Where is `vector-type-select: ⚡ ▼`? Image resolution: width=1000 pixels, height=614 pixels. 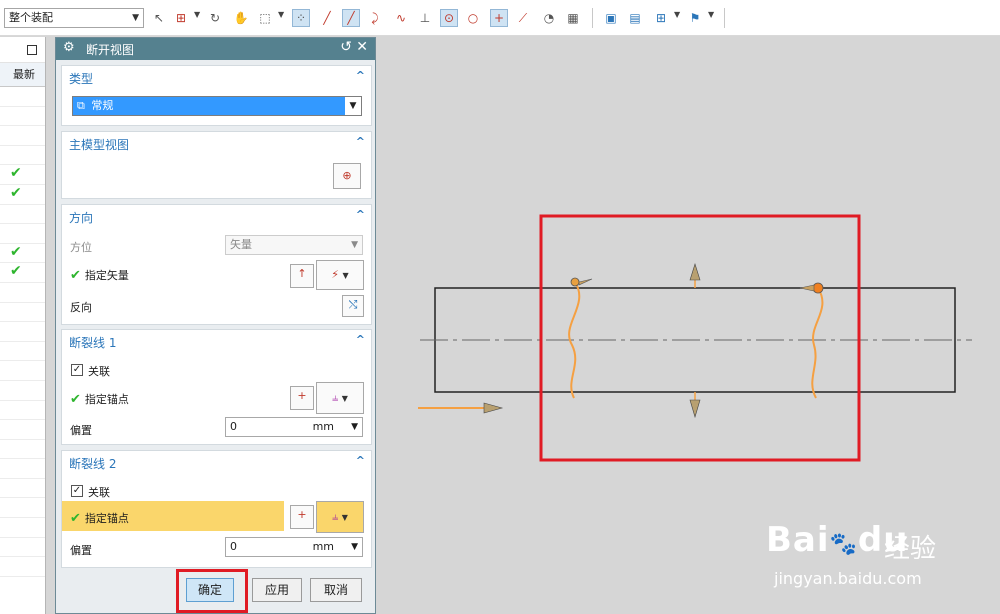 vector-type-select: ⚡ ▼ is located at coordinates (340, 275).